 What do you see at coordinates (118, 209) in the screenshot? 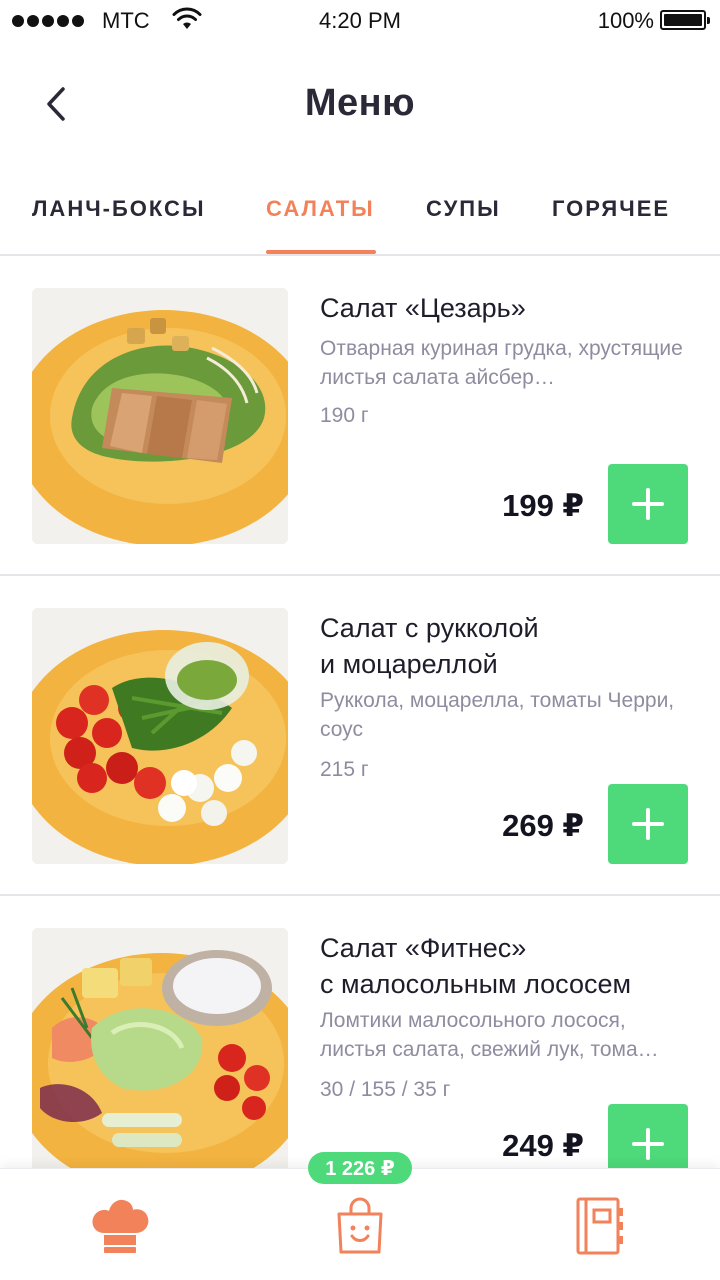
I see `tab-lunch-boxes: ЛАНЧ-БОКСЫ` at bounding box center [118, 209].